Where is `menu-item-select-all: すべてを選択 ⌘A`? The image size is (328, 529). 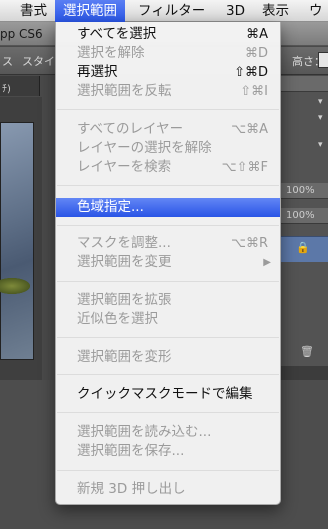
menu-item-select-all: すべてを選択 ⌘A is located at coordinates (168, 34).